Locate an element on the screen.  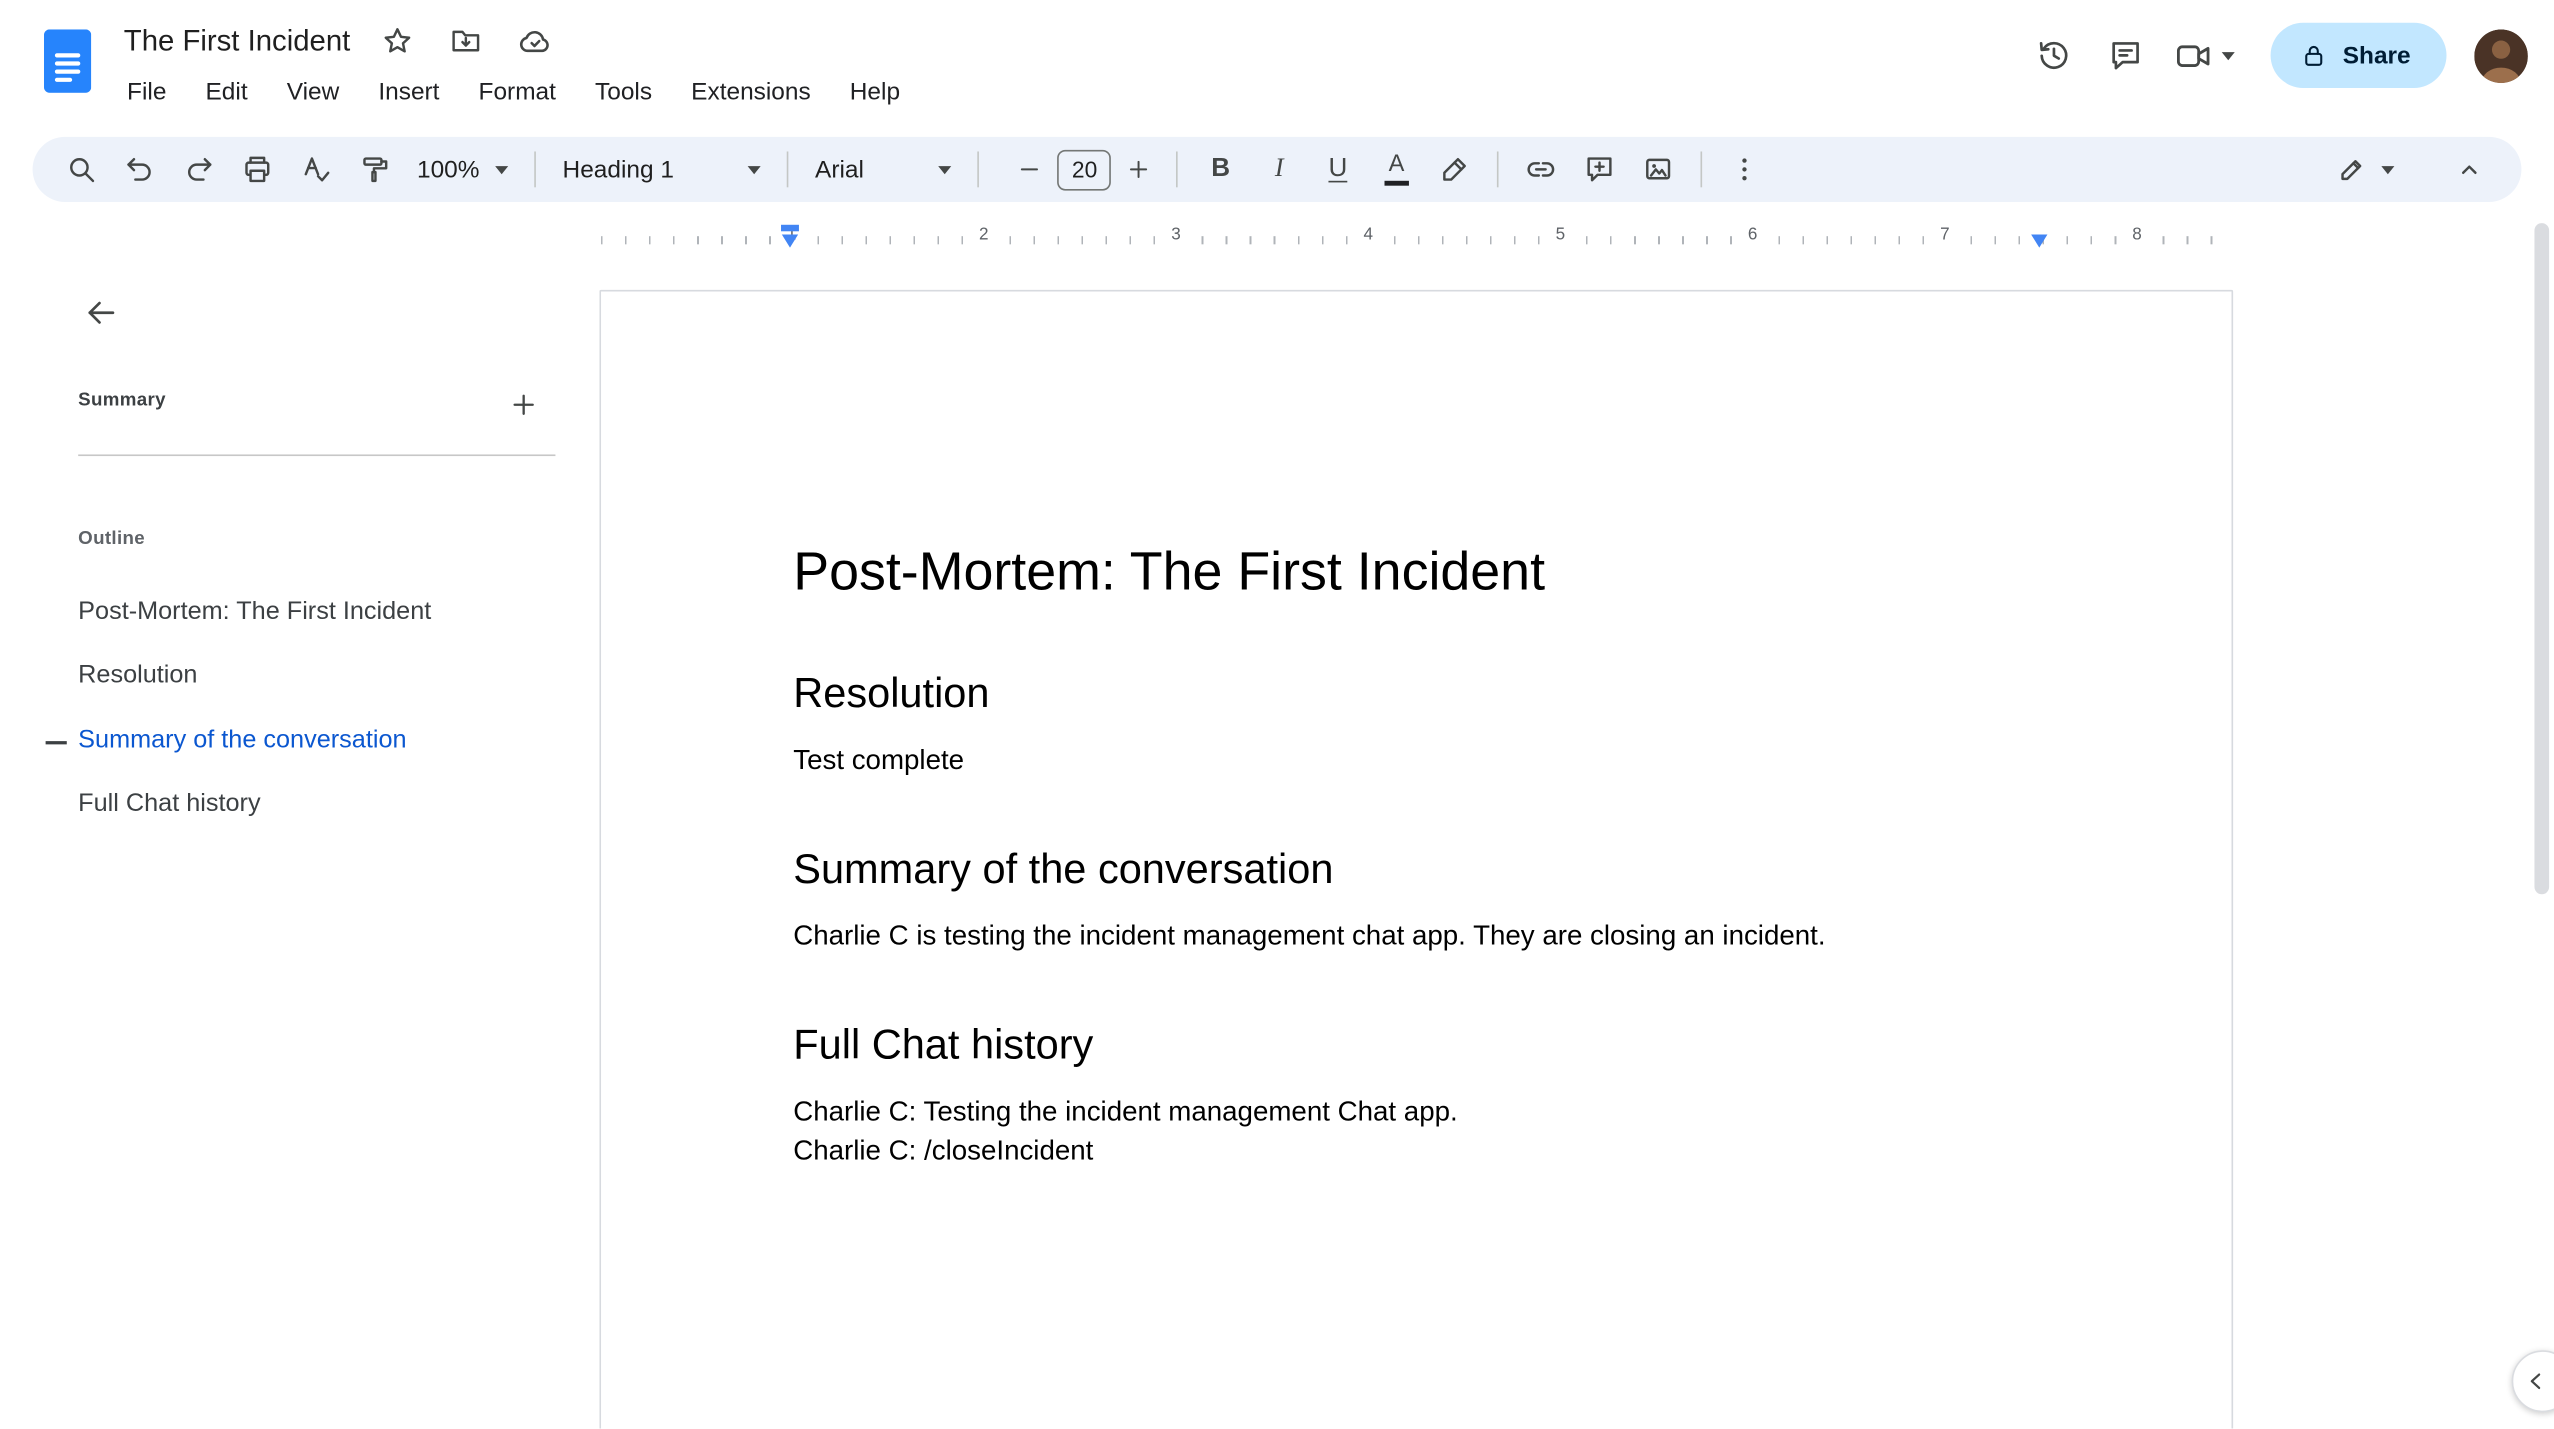
comments-icon is located at coordinates (2126, 55).